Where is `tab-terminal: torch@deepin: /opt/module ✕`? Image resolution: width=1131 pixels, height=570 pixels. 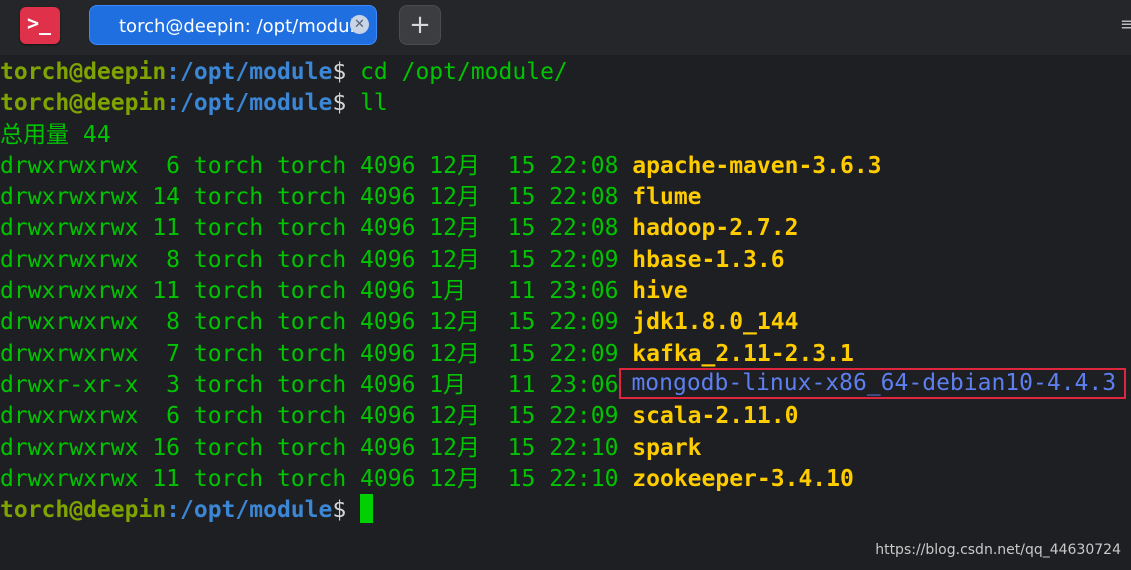
tab-terminal: torch@deepin: /opt/module ✕ is located at coordinates (233, 25).